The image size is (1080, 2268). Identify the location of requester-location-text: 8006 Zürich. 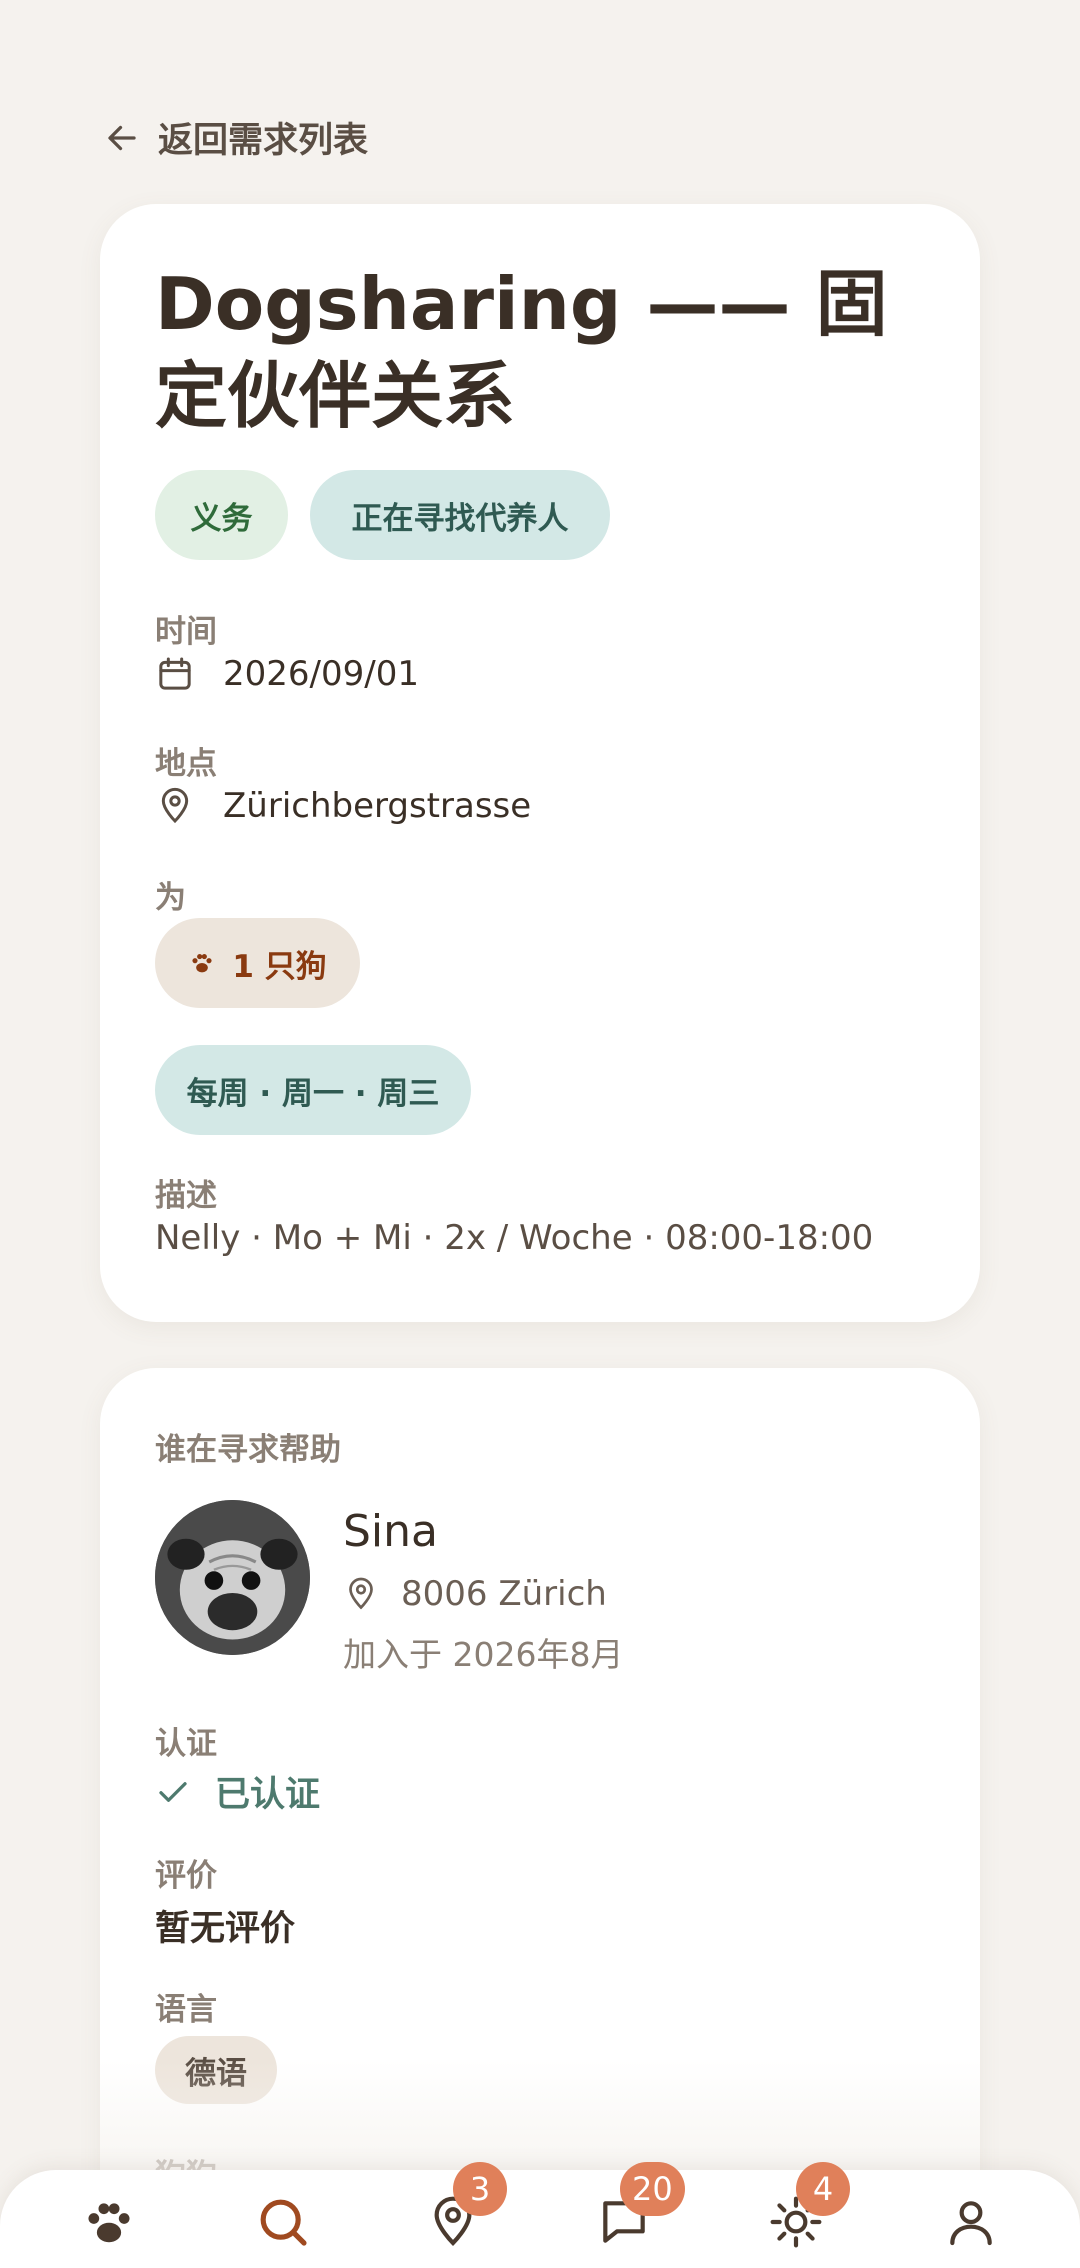
(504, 1594).